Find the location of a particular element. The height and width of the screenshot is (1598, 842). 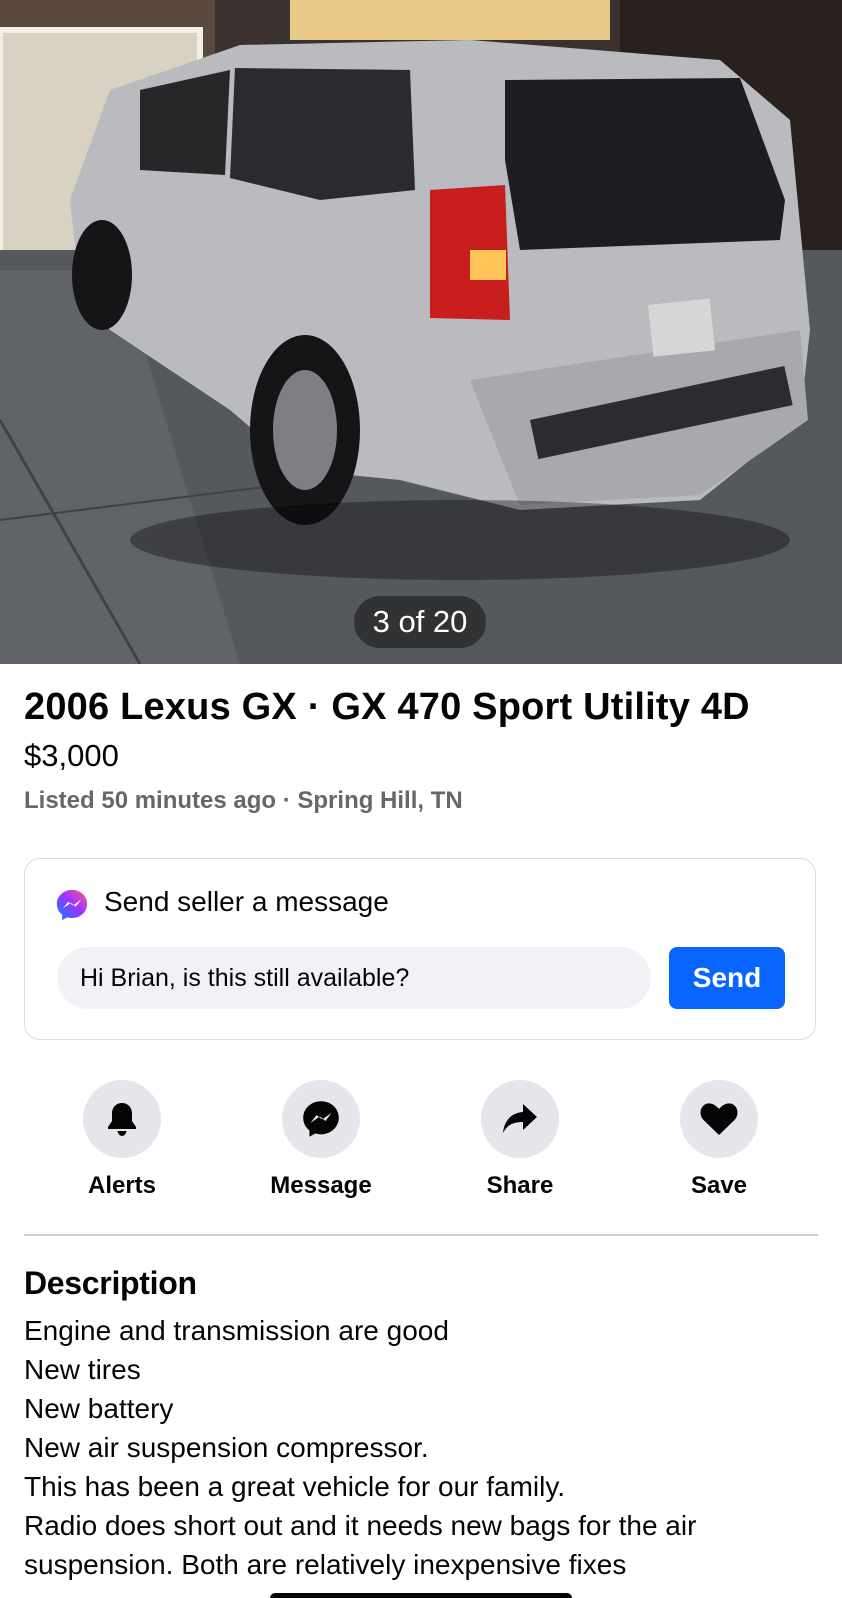

alerts-button: Alerts is located at coordinates (122, 1140).